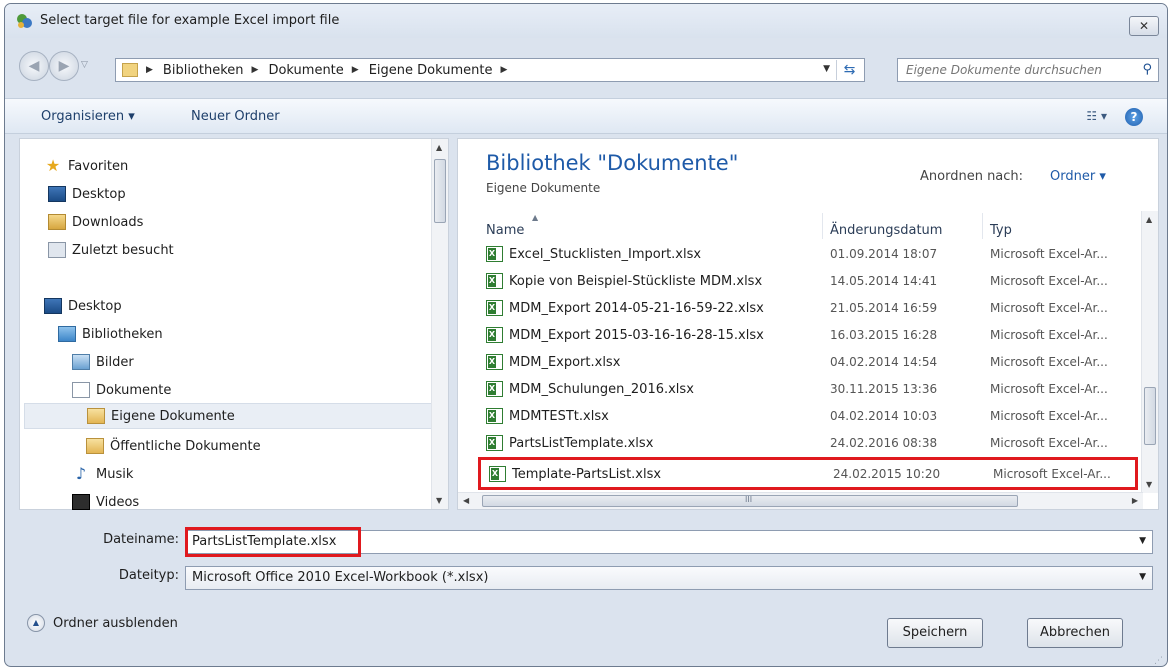 The width and height of the screenshot is (1172, 670). What do you see at coordinates (750, 501) in the screenshot?
I see `file-list-horizontal-thumb: III` at bounding box center [750, 501].